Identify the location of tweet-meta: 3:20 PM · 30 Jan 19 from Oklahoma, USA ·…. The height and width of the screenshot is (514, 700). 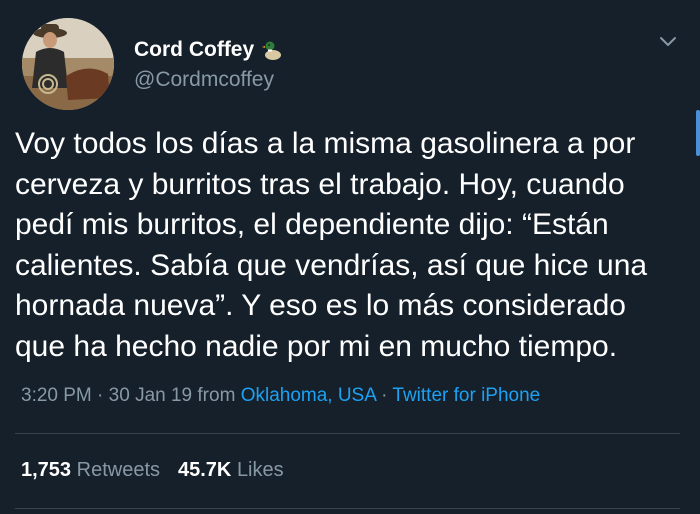
(280, 396).